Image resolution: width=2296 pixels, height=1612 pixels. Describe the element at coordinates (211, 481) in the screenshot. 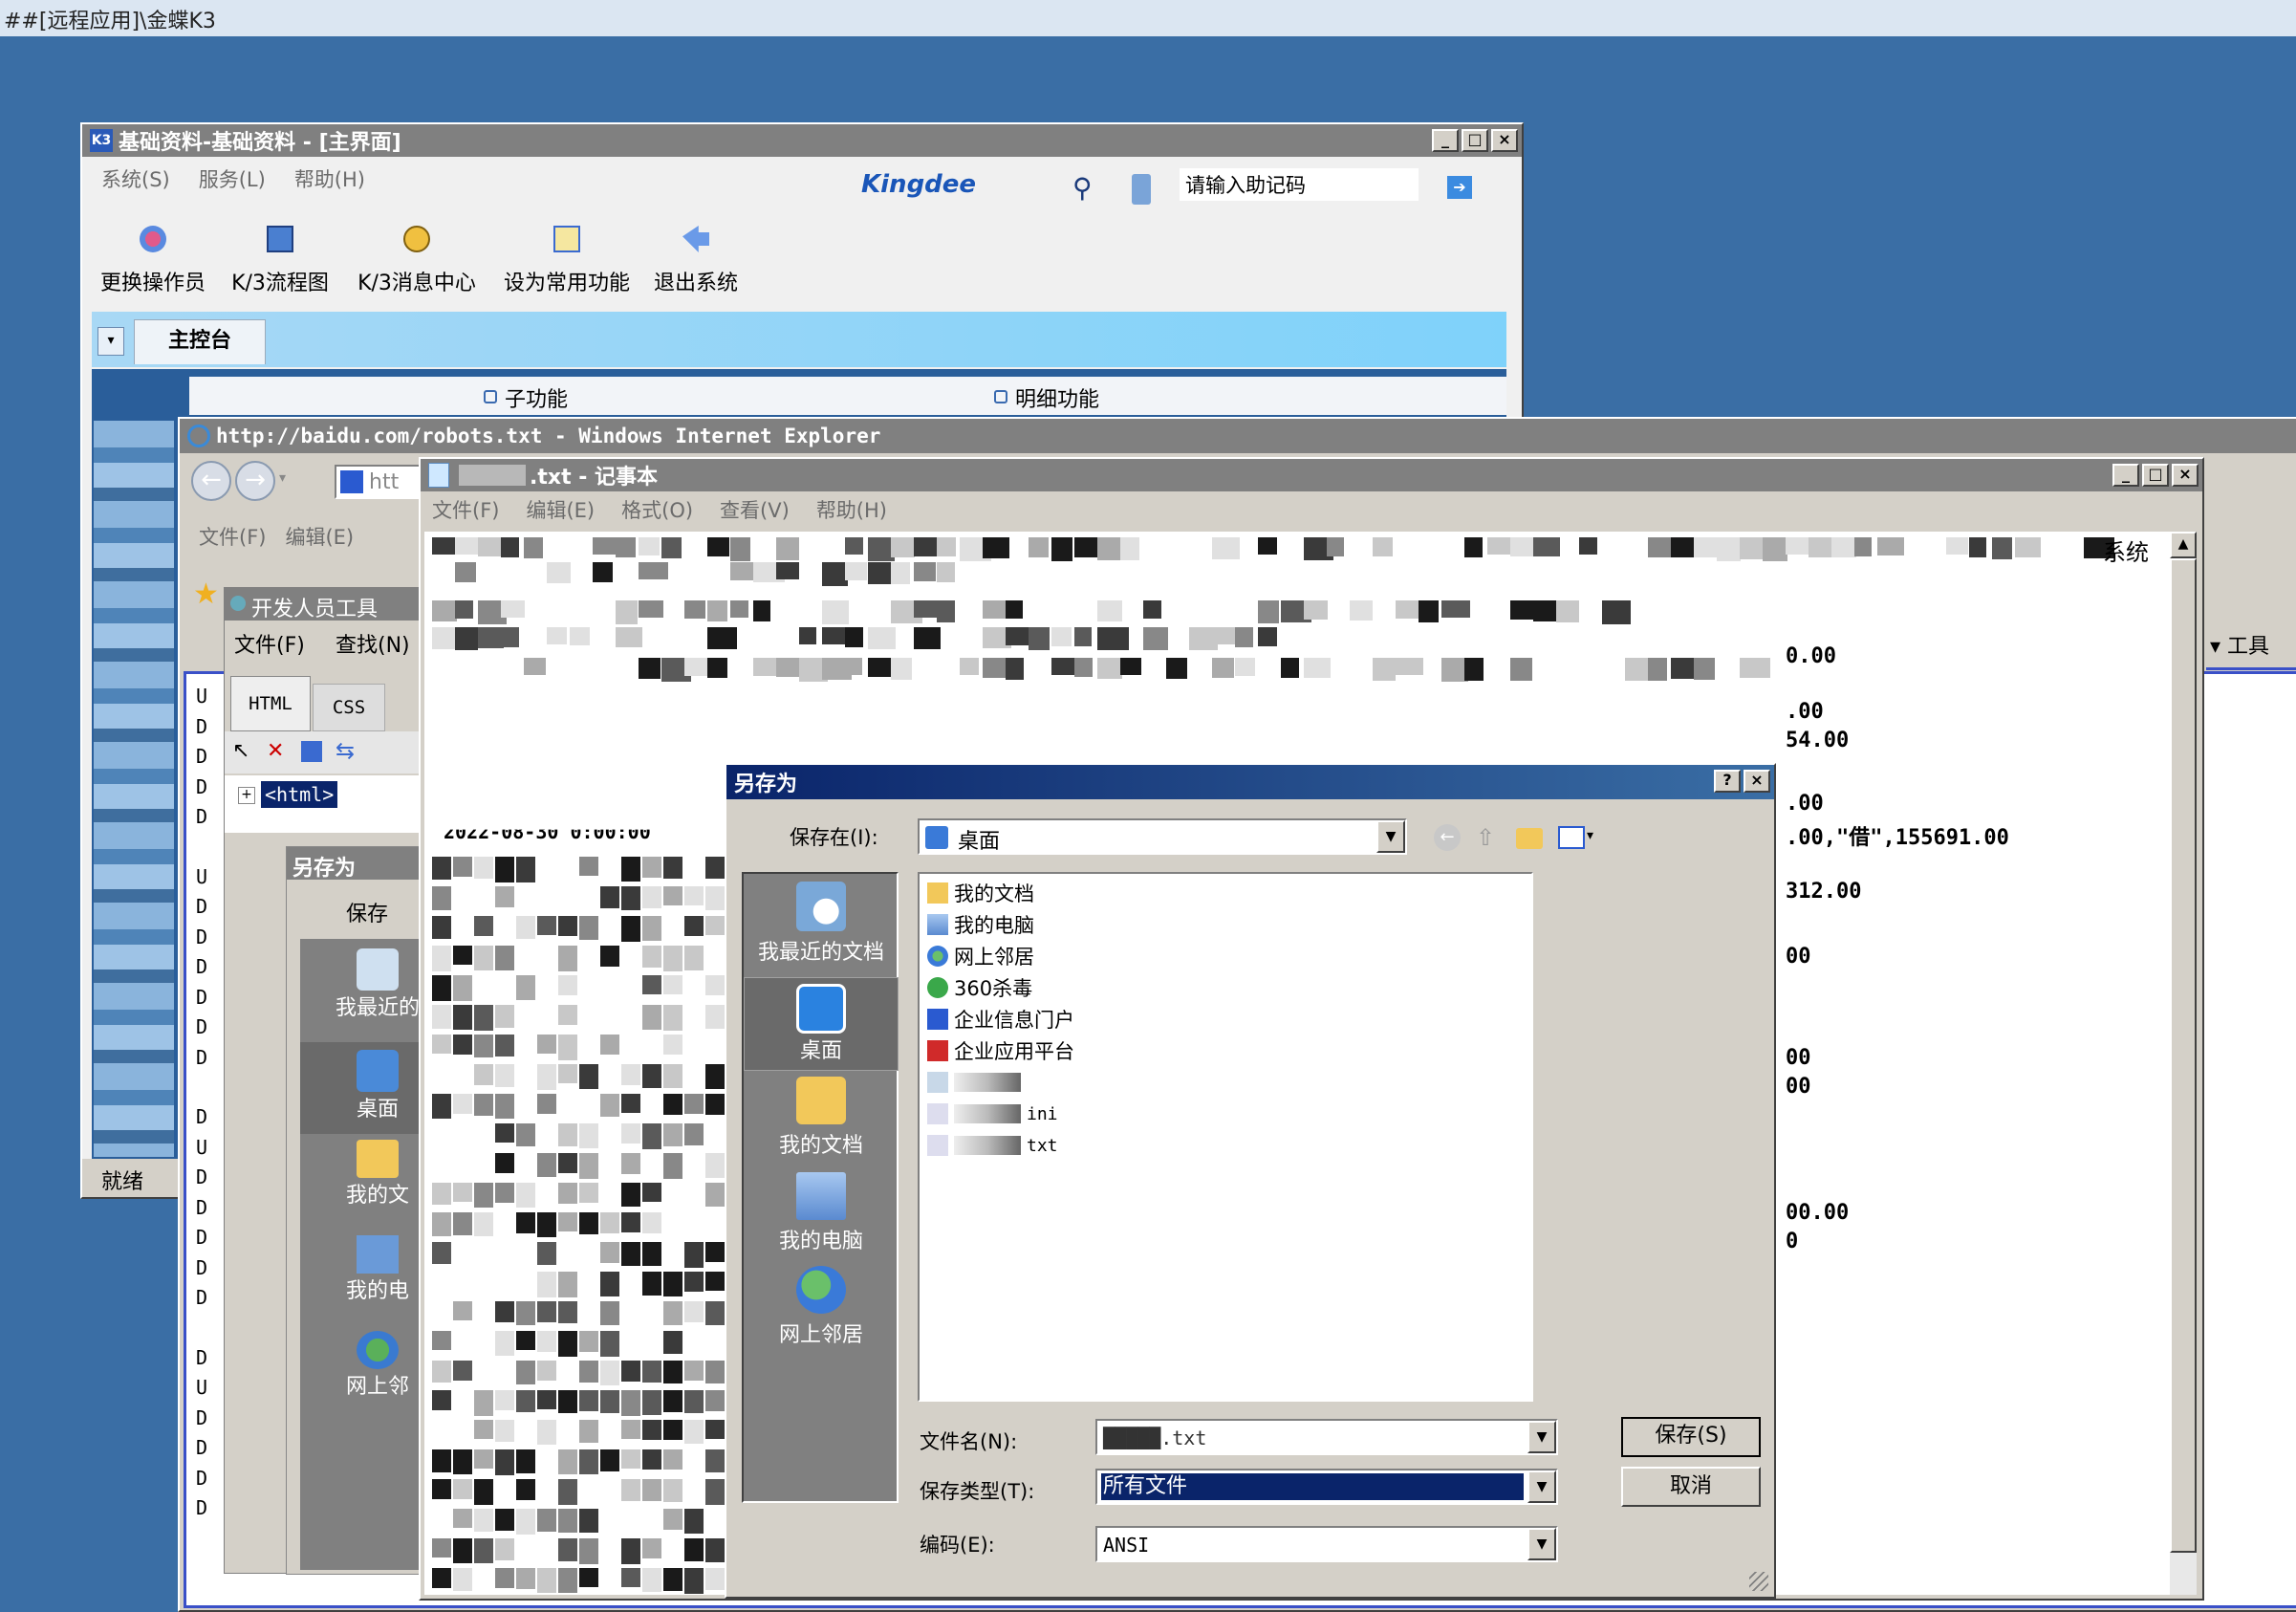

I see `ie-back-icon: ←` at that location.